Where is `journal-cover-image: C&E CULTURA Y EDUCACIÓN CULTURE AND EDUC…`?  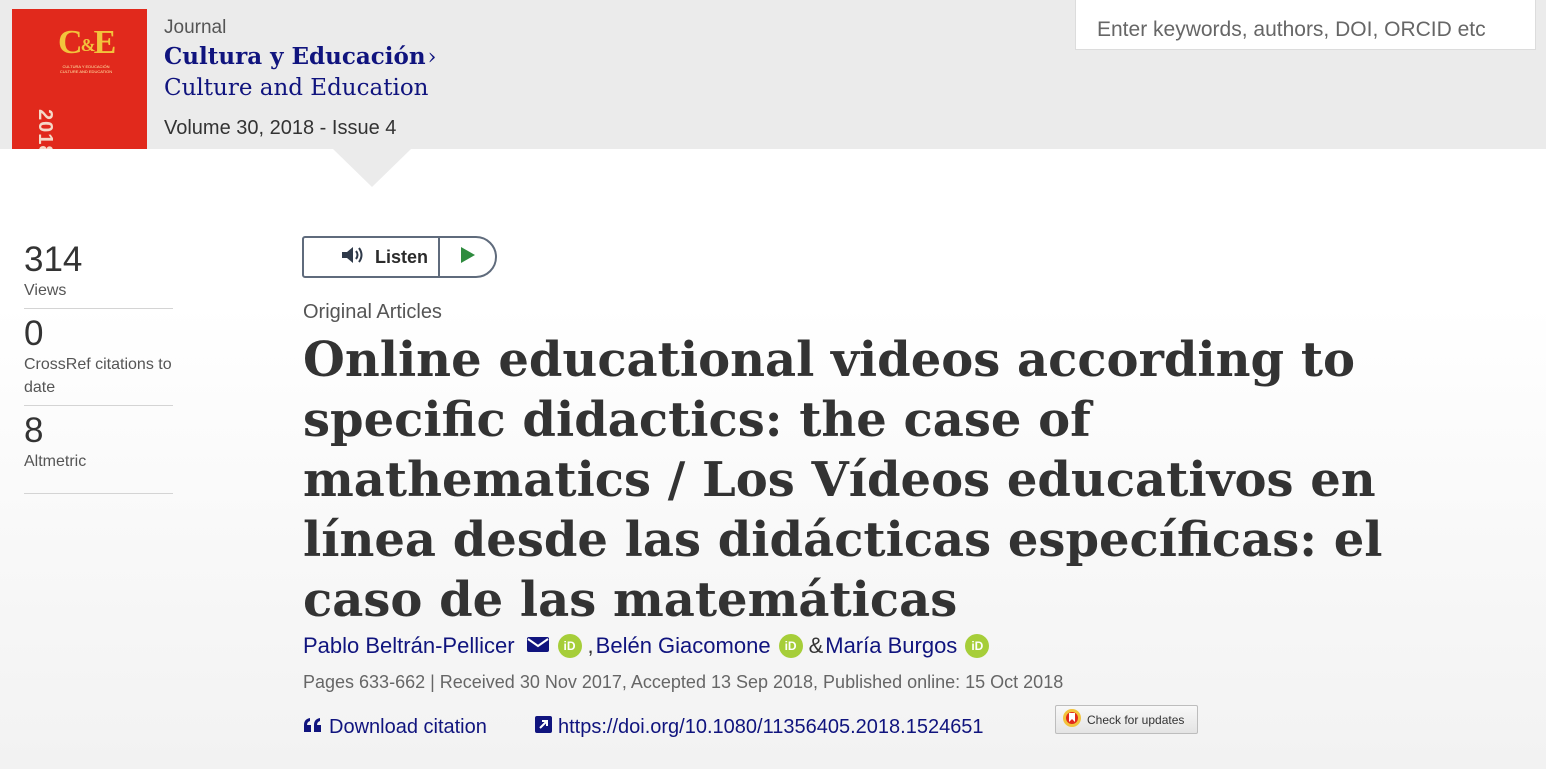 journal-cover-image: C&E CULTURA Y EDUCACIÓN CULTURE AND EDUC… is located at coordinates (79, 79).